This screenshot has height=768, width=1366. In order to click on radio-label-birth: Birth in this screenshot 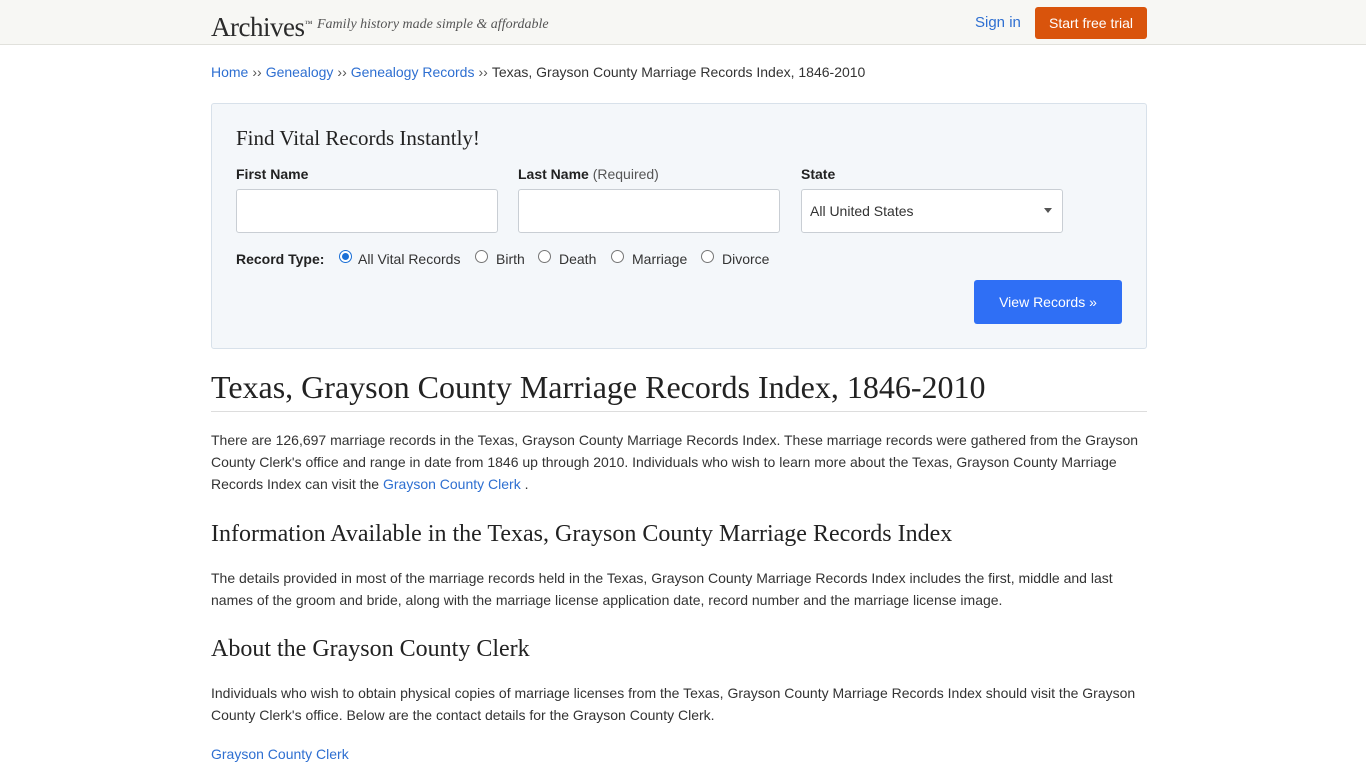, I will do `click(510, 259)`.